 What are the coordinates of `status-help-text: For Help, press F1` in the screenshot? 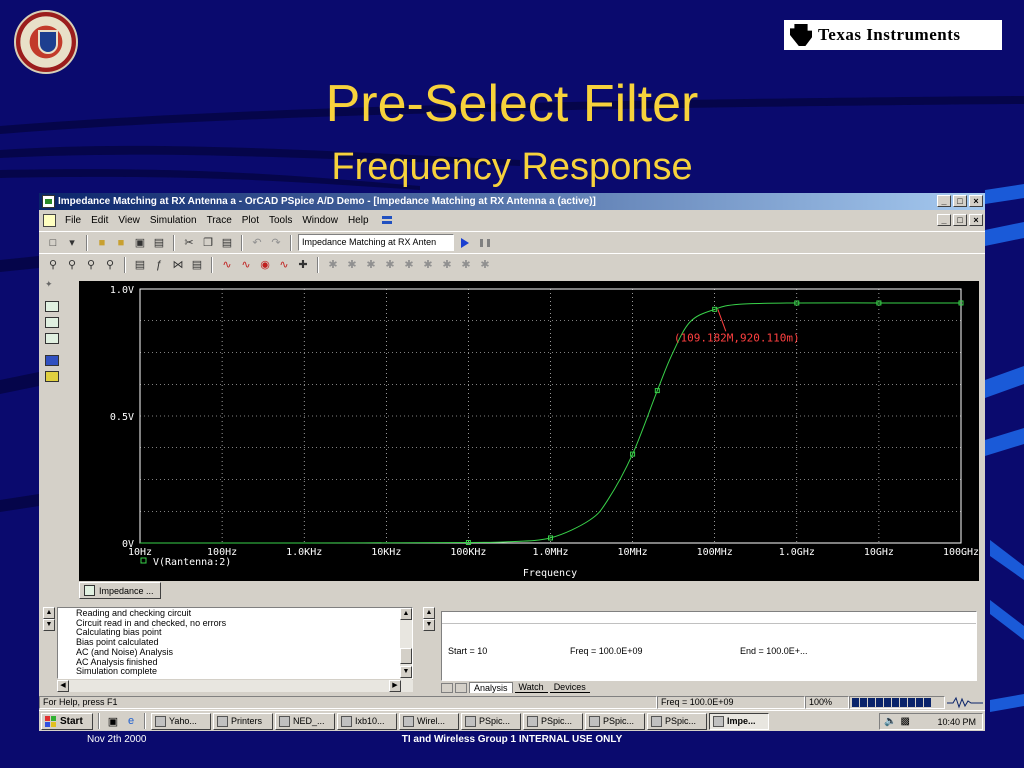 It's located at (348, 702).